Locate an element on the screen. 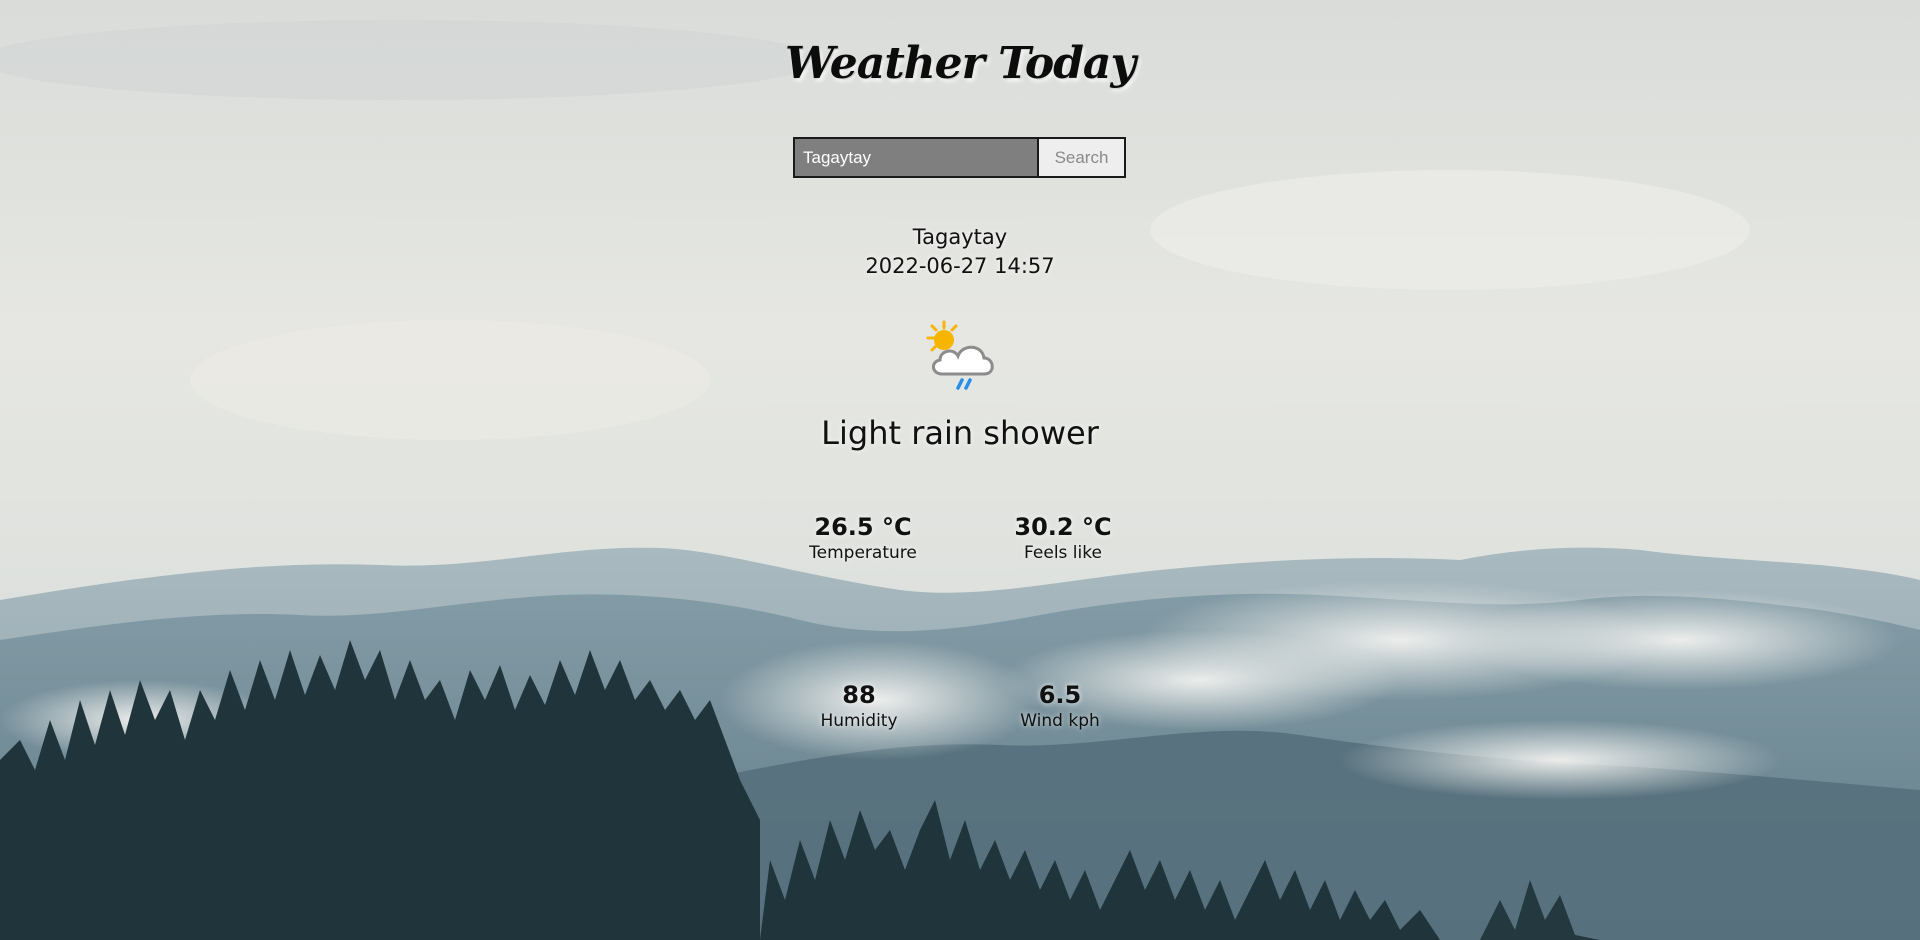 The height and width of the screenshot is (940, 1920). temperature-stat: 26.5 °C Temperature is located at coordinates (863, 538).